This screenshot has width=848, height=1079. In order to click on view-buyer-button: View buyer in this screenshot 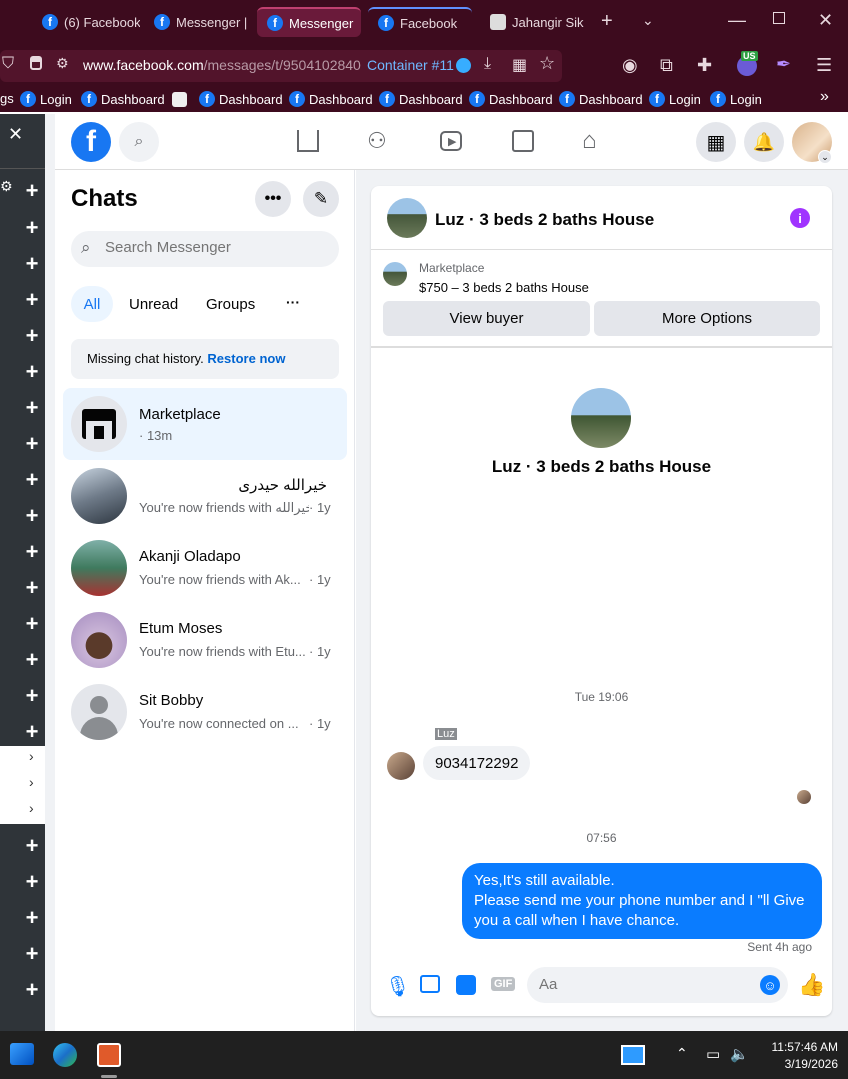, I will do `click(486, 318)`.